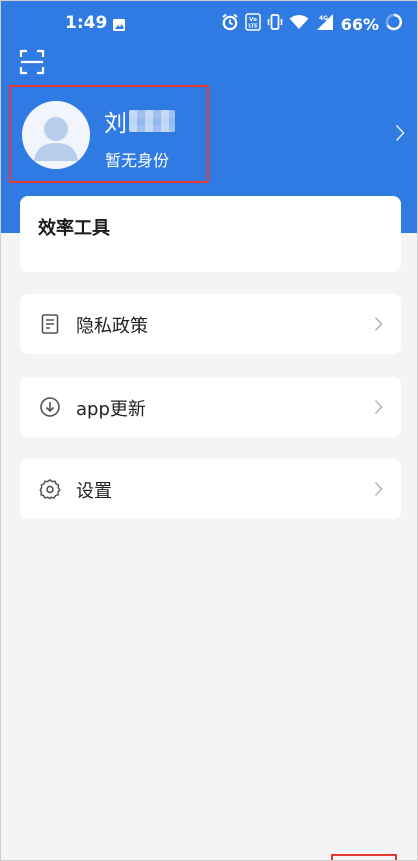 The width and height of the screenshot is (418, 861). I want to click on menu-item-label: app更新, so click(111, 409).